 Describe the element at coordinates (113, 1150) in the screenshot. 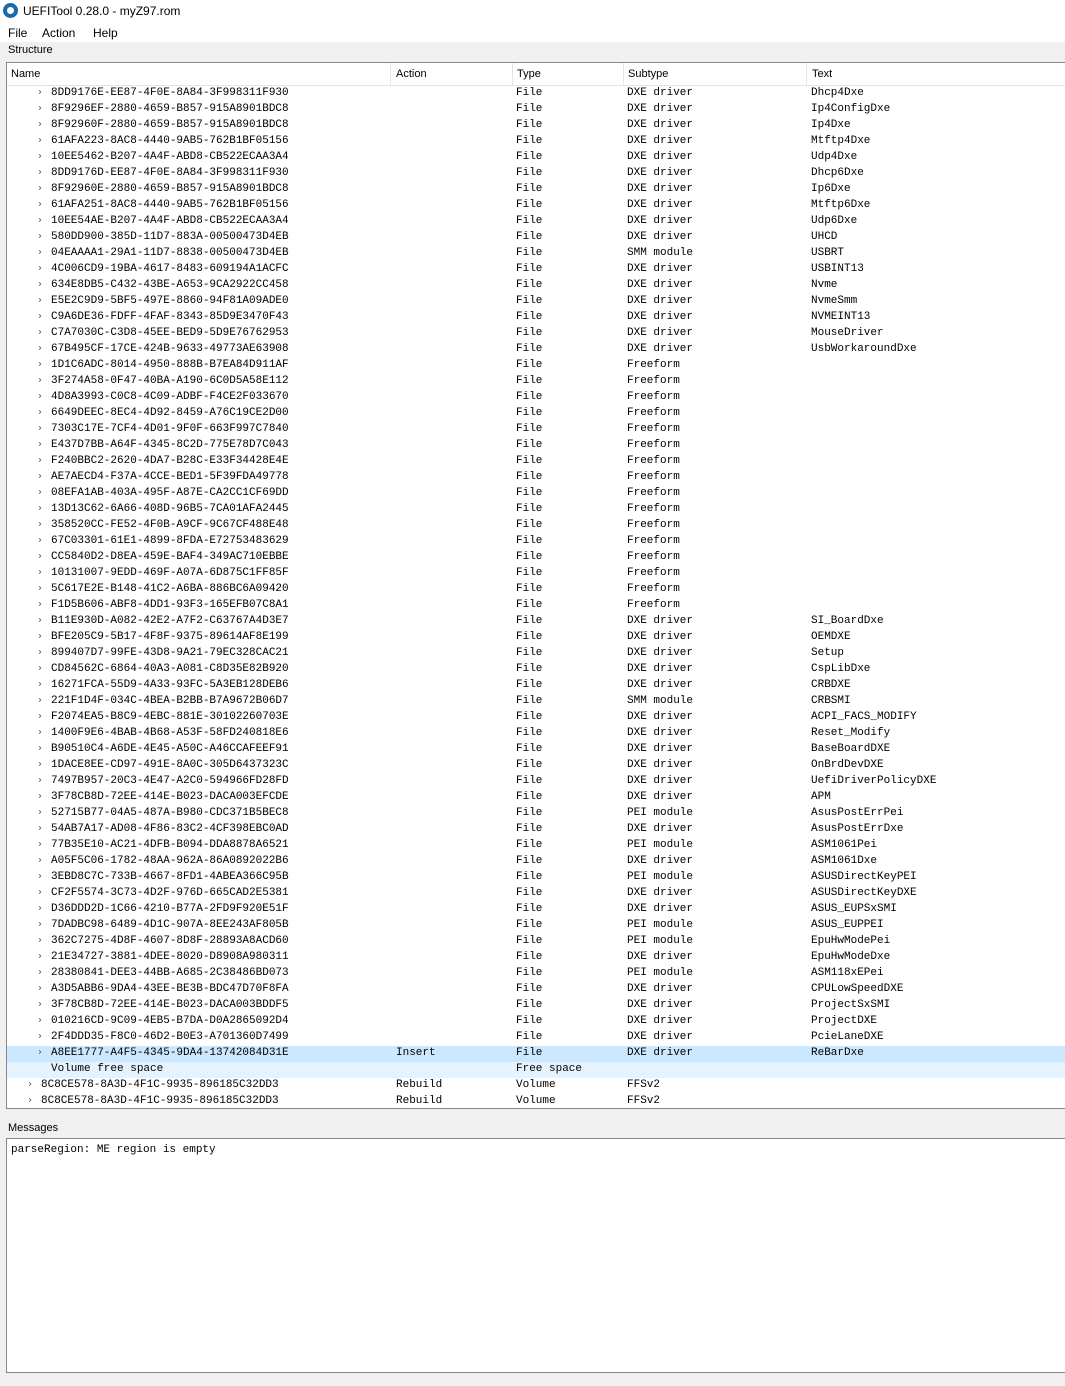

I see `message-item: parseRegion: ME region is empty` at that location.